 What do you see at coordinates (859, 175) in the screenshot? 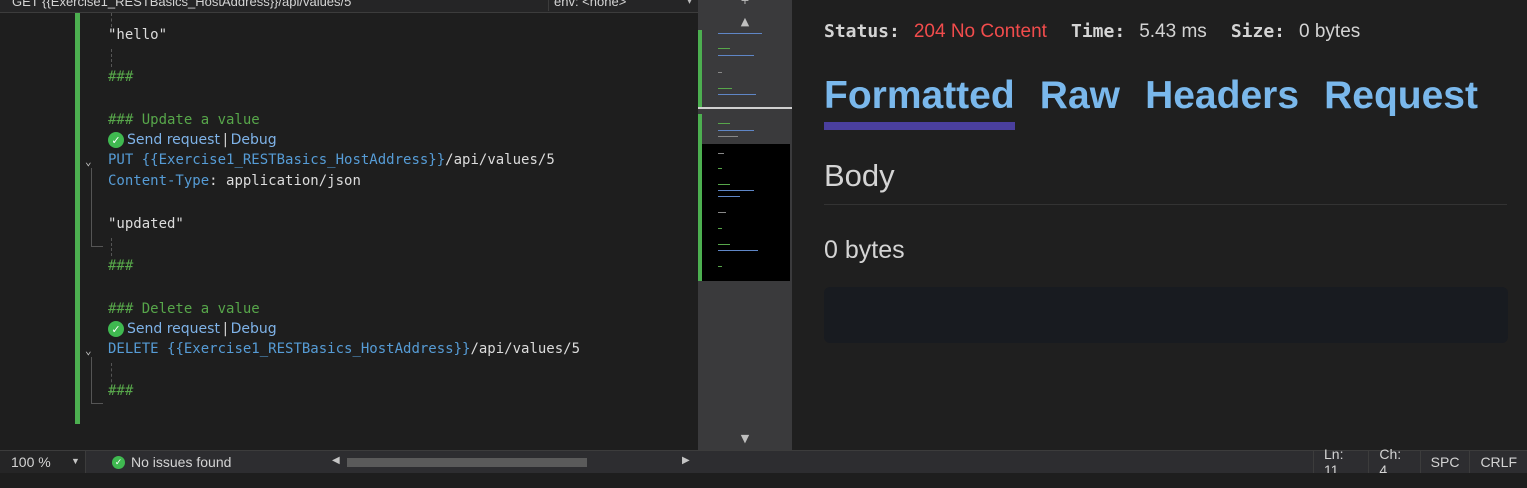
I see `body-heading: Body` at bounding box center [859, 175].